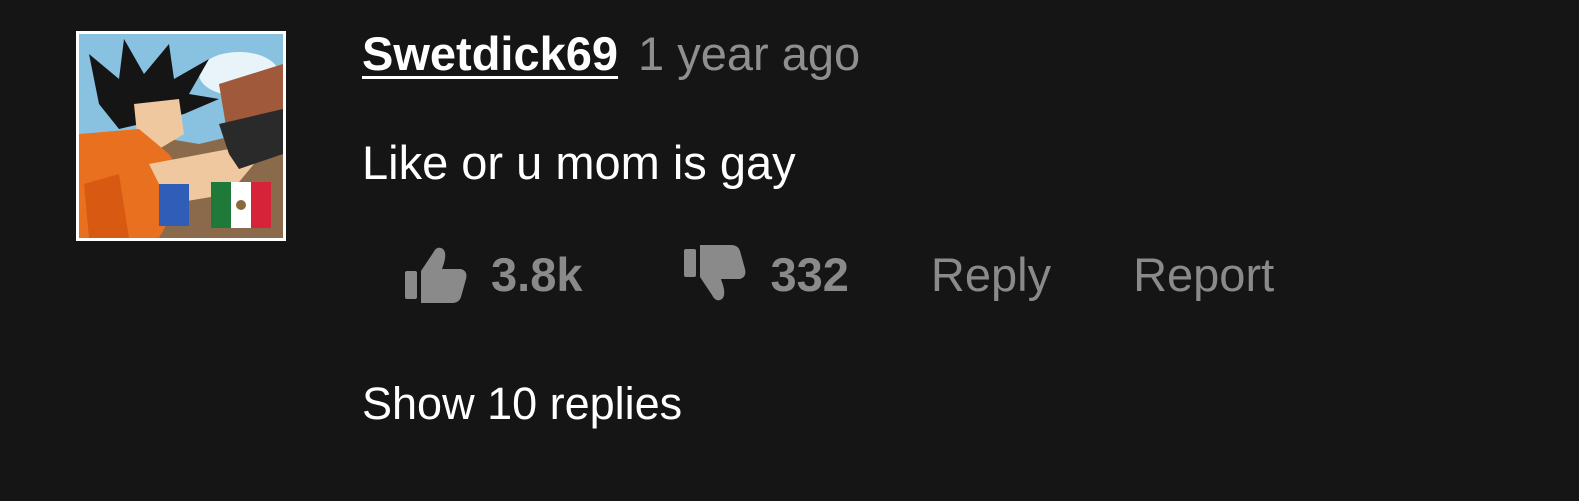 The height and width of the screenshot is (501, 1579). I want to click on show-replies-button: Show 10 replies, so click(522, 404).